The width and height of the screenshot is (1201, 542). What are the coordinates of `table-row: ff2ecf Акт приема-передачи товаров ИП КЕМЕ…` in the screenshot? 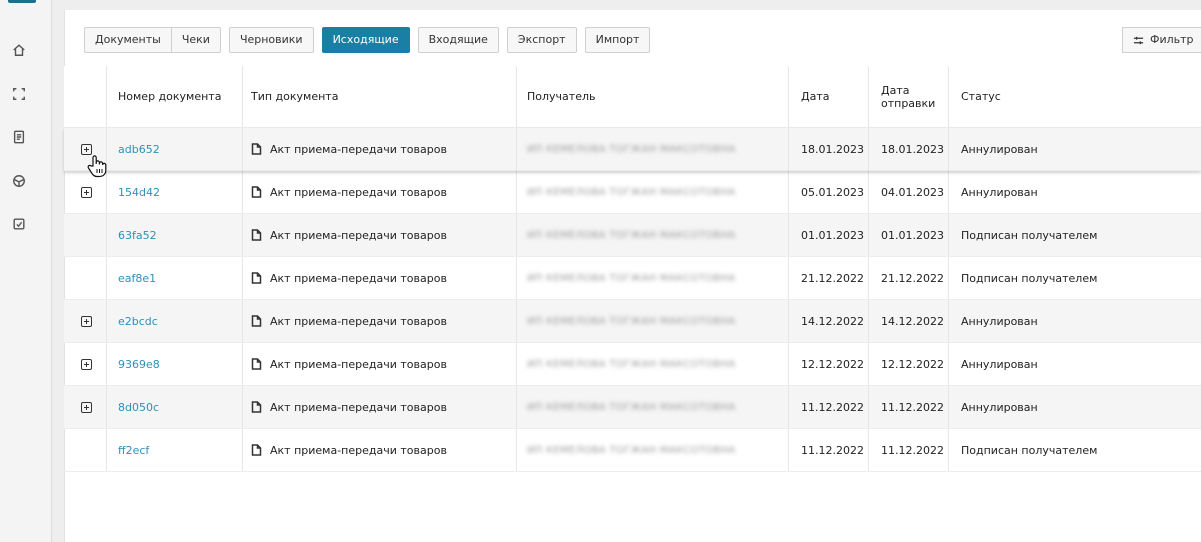 It's located at (632, 450).